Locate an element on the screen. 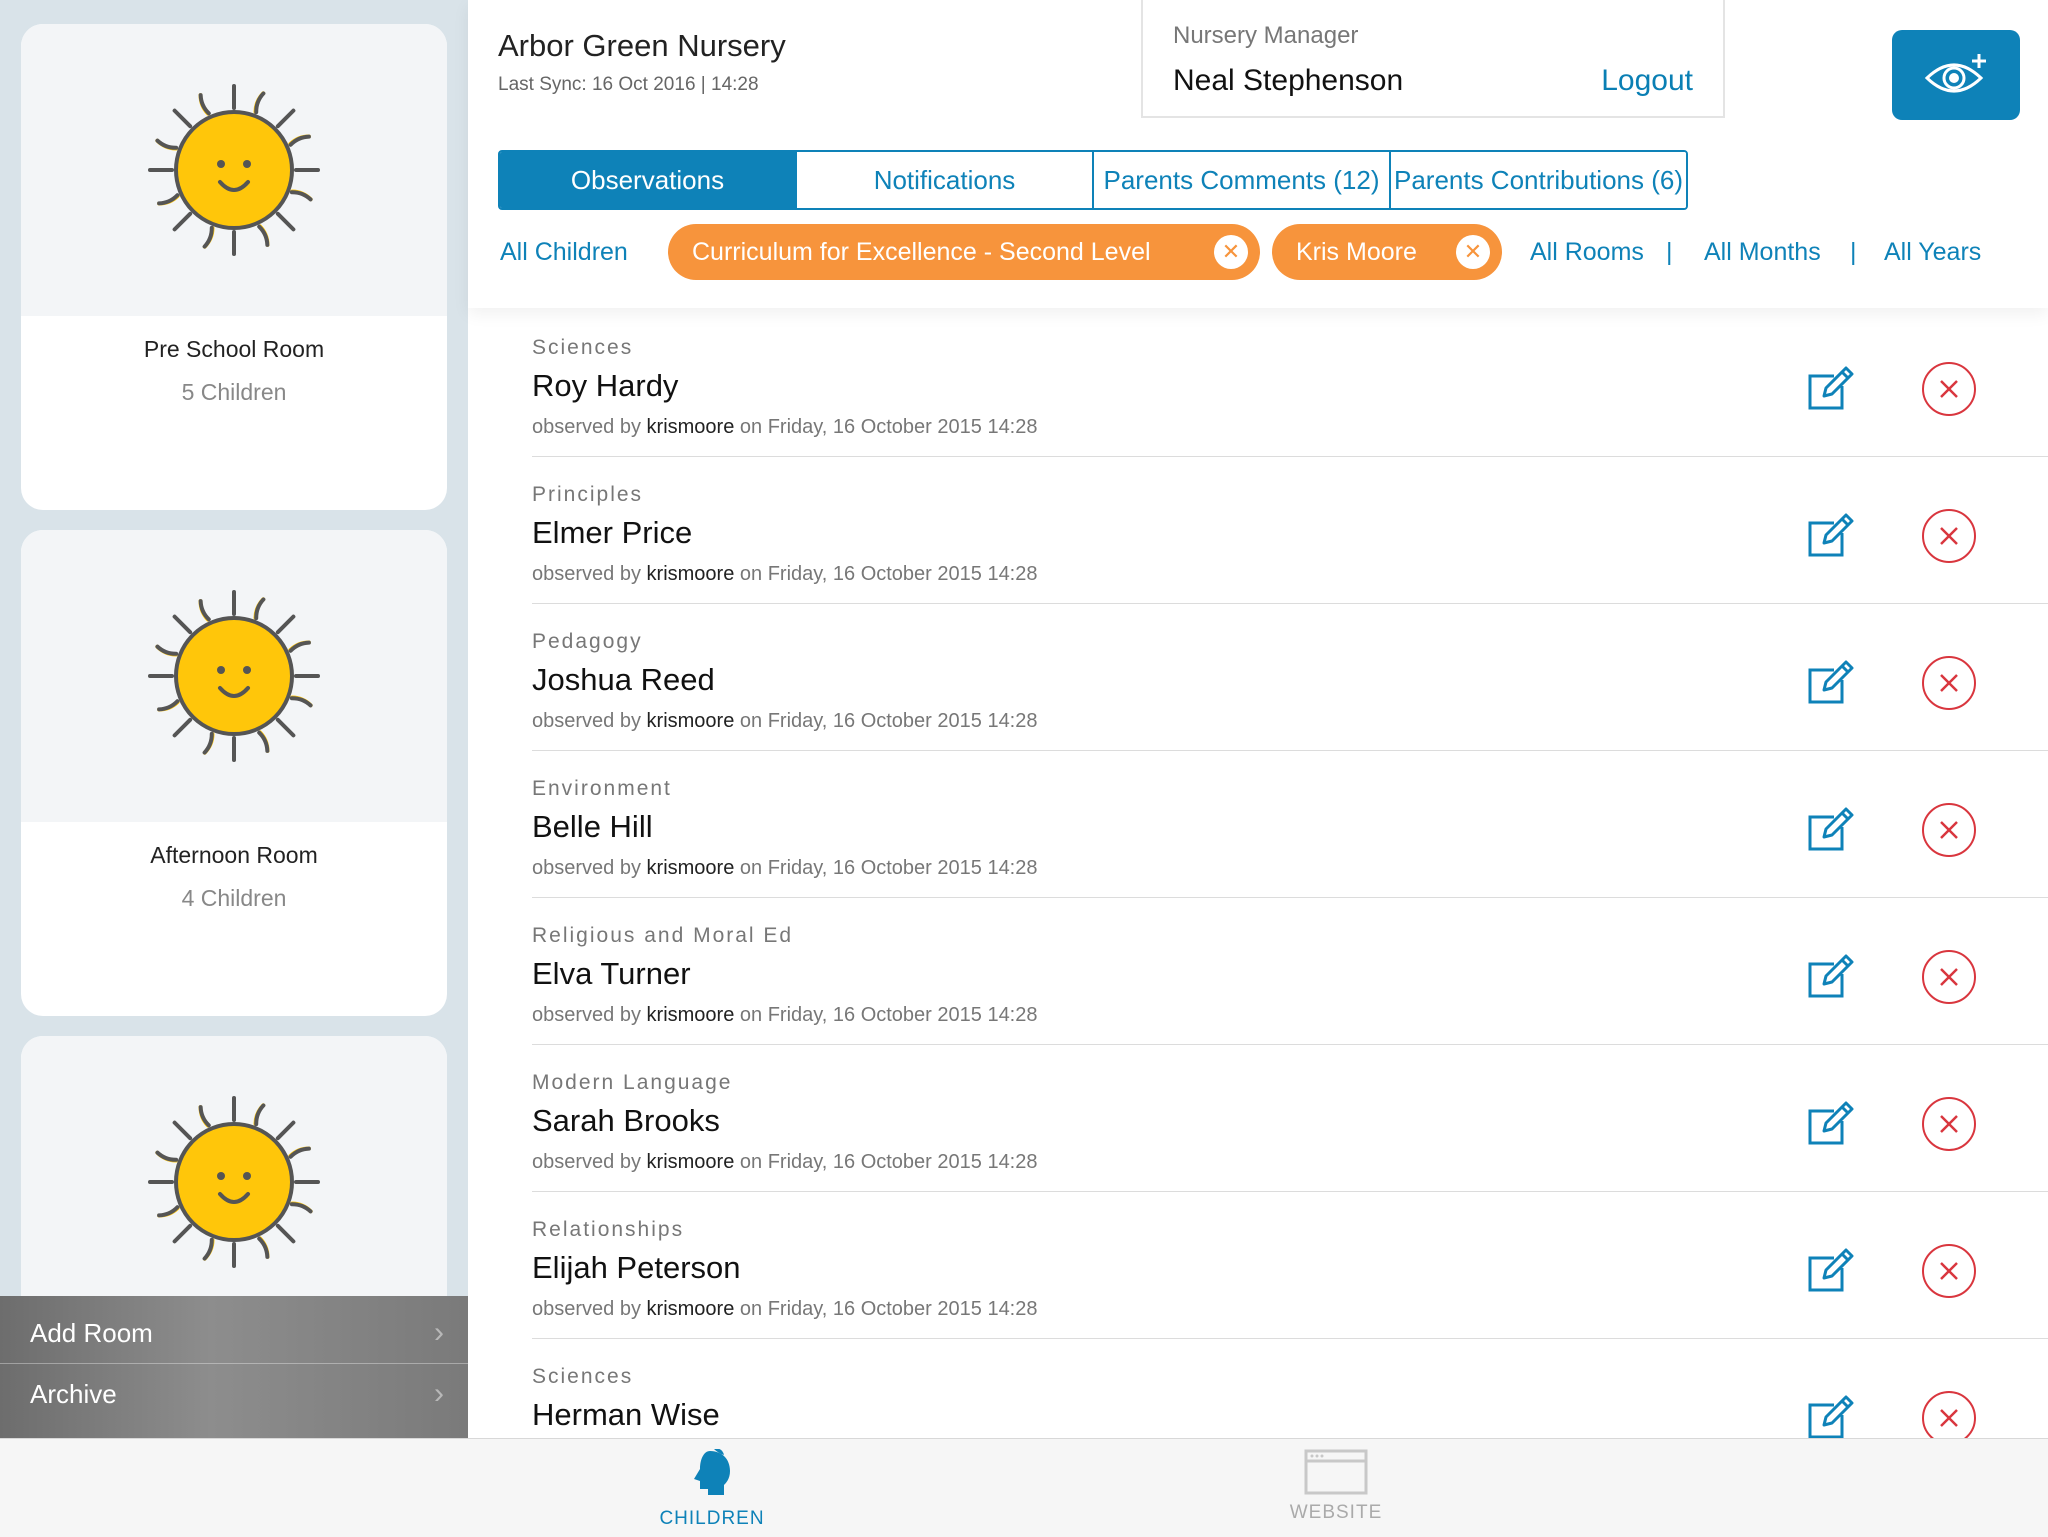 The height and width of the screenshot is (1537, 2048). room-children-count: 4 Children is located at coordinates (234, 898).